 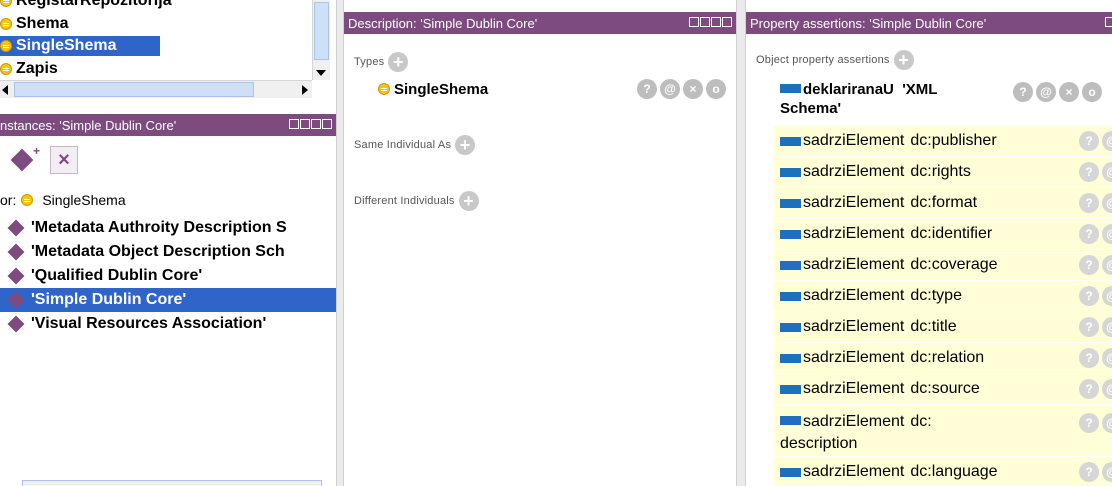 What do you see at coordinates (854, 295) in the screenshot?
I see `assertion-property: sadrziElement` at bounding box center [854, 295].